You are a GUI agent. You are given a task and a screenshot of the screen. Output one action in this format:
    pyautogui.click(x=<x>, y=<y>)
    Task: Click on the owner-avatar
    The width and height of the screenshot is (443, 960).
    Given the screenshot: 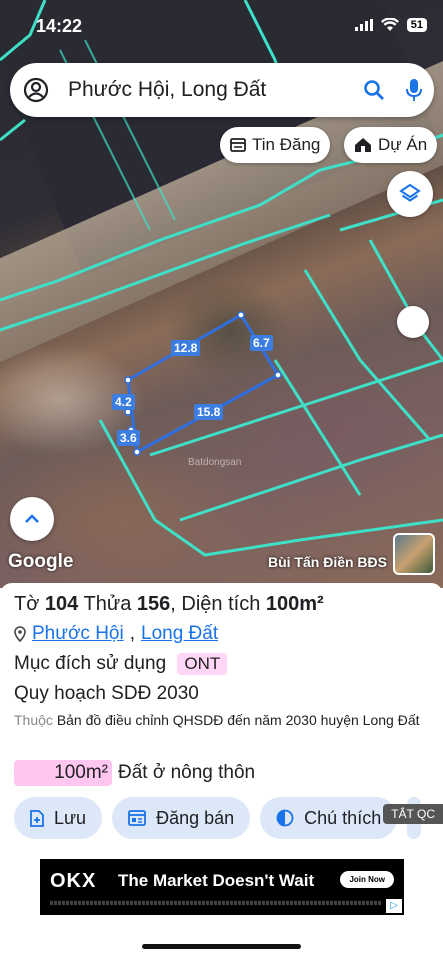 What is the action you would take?
    pyautogui.click(x=414, y=554)
    